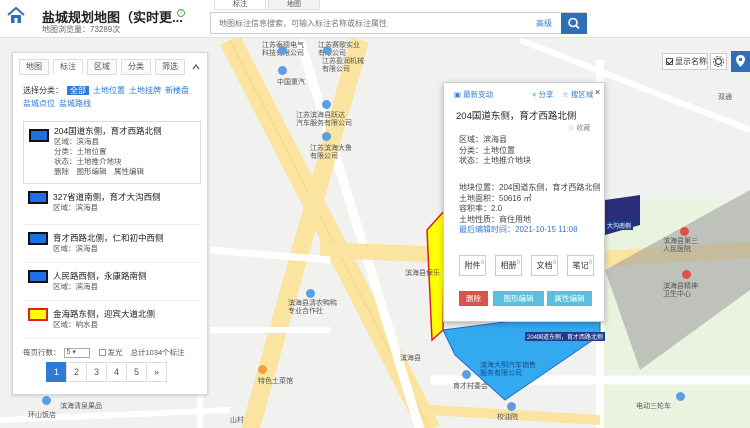 This screenshot has width=750, height=428. Describe the element at coordinates (56, 372) in the screenshot. I see `page-button-1: 1` at that location.